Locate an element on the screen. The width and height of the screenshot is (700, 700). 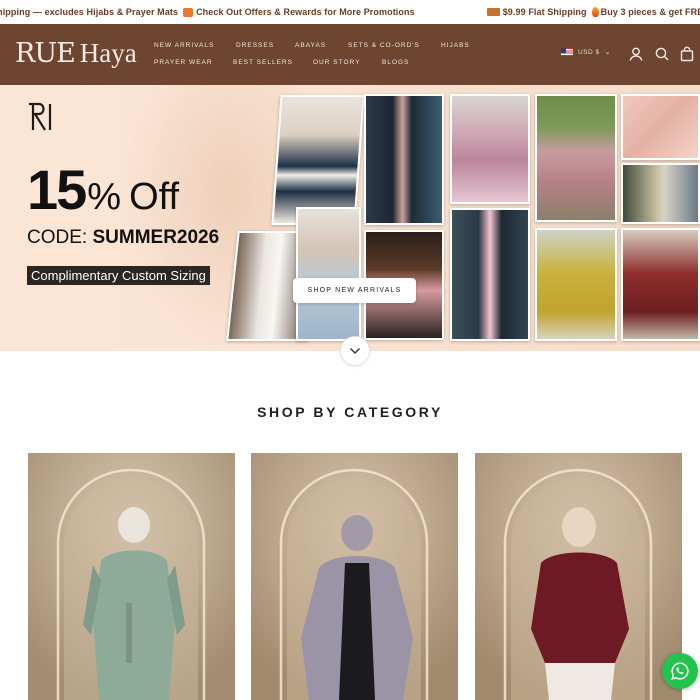
logo-text-haya: Haya is located at coordinates (108, 53).